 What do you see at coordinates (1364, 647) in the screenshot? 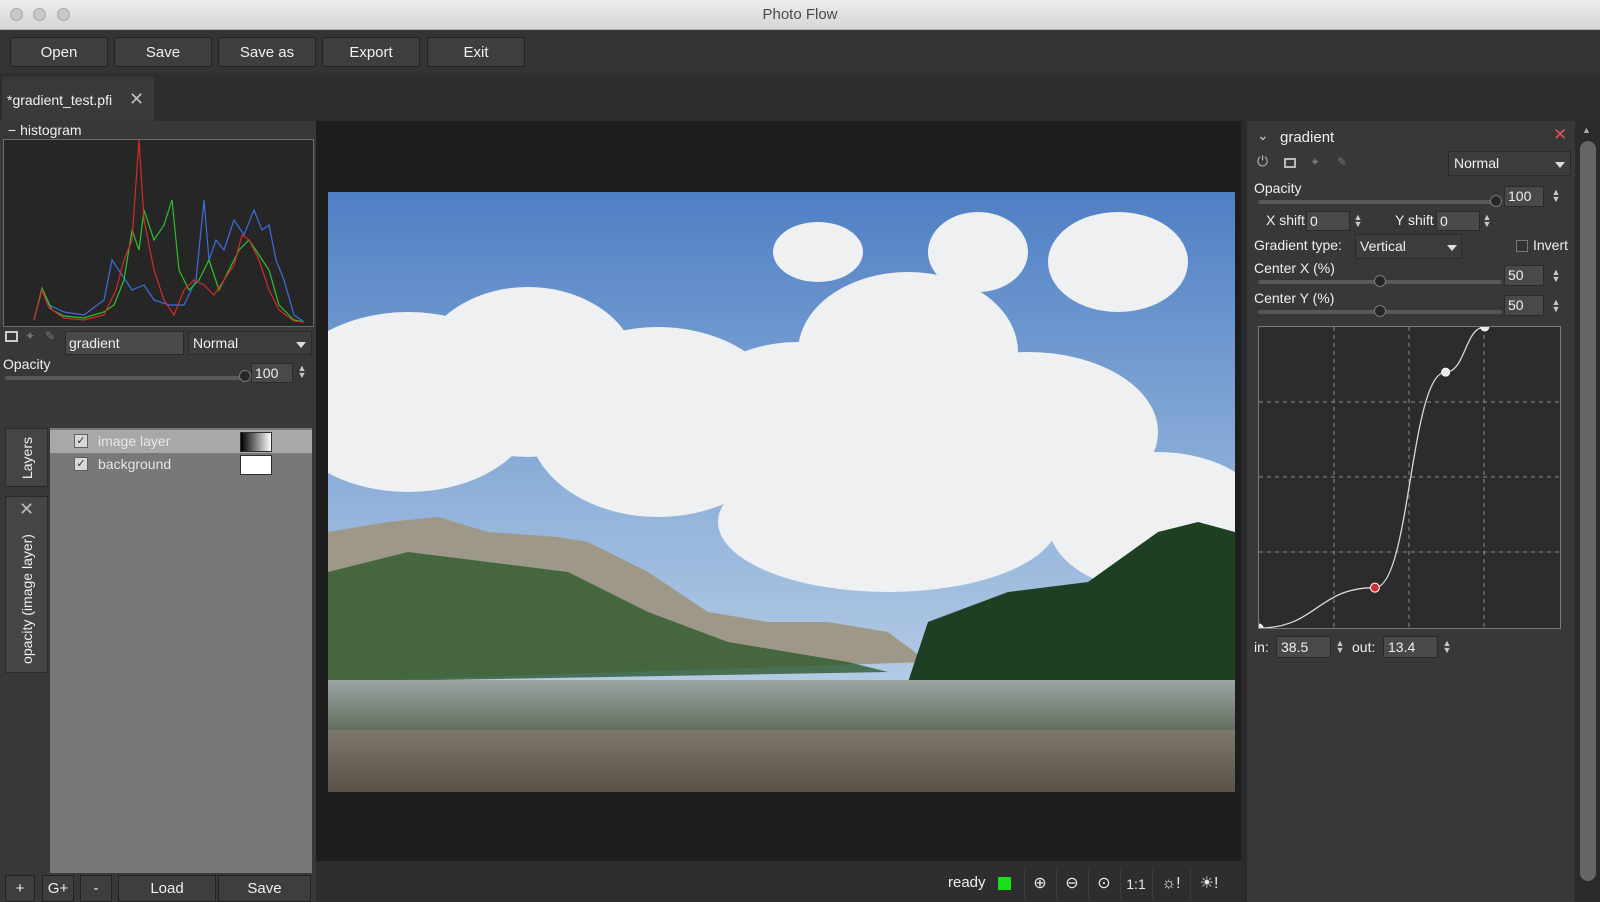
I see `curve-out-label: out:` at bounding box center [1364, 647].